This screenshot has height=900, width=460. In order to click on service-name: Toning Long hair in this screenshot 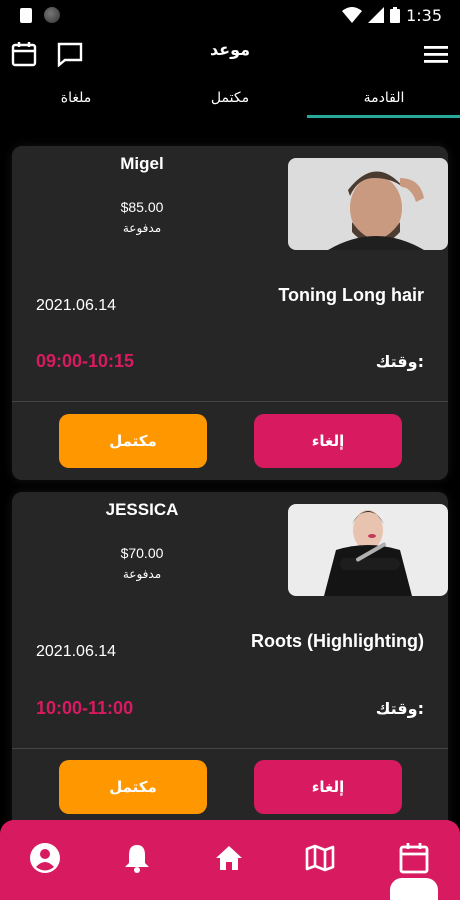, I will do `click(351, 295)`.